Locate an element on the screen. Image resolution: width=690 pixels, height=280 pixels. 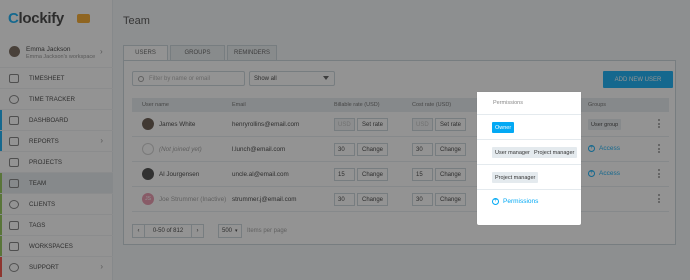
workspace-switcher: Emma Jackson Emma Jackson's workspace › is located at coordinates (56, 53).